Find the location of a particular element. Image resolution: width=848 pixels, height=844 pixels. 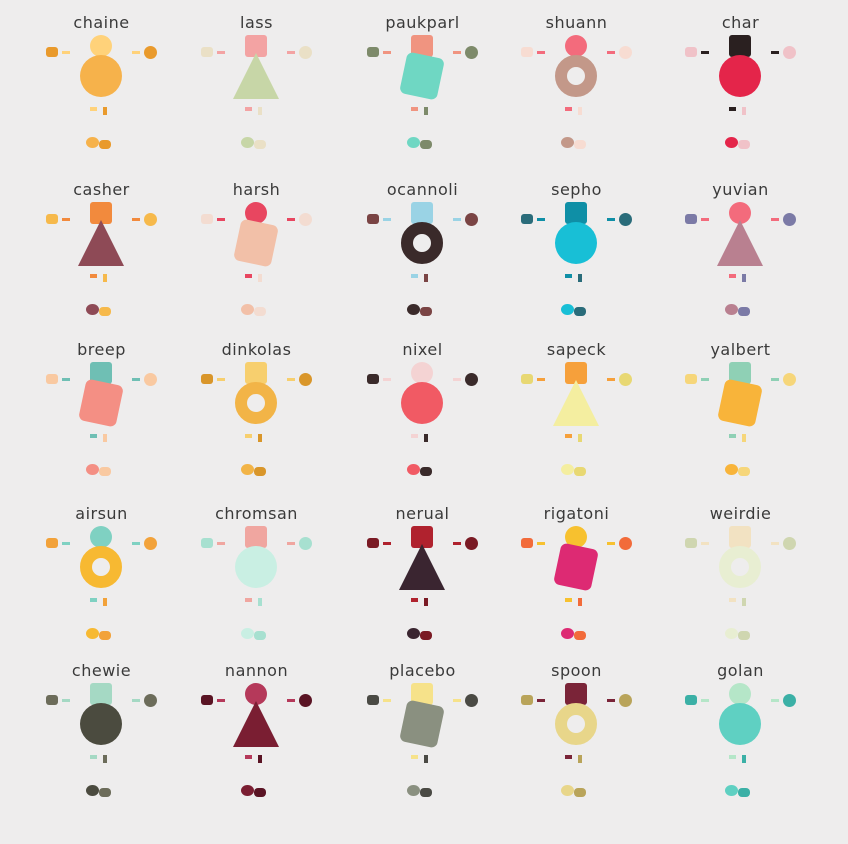

character-card: breep is located at coordinates (101, 410).